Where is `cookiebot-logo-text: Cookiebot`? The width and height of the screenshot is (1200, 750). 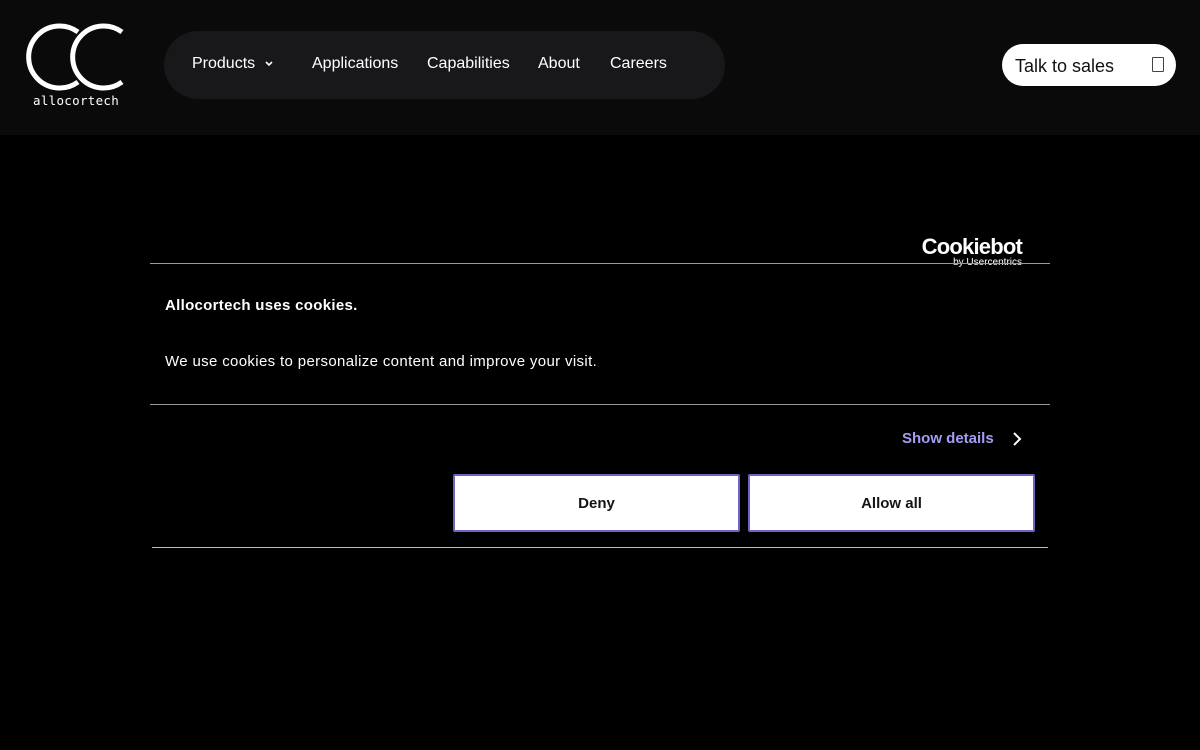 cookiebot-logo-text: Cookiebot is located at coordinates (972, 246).